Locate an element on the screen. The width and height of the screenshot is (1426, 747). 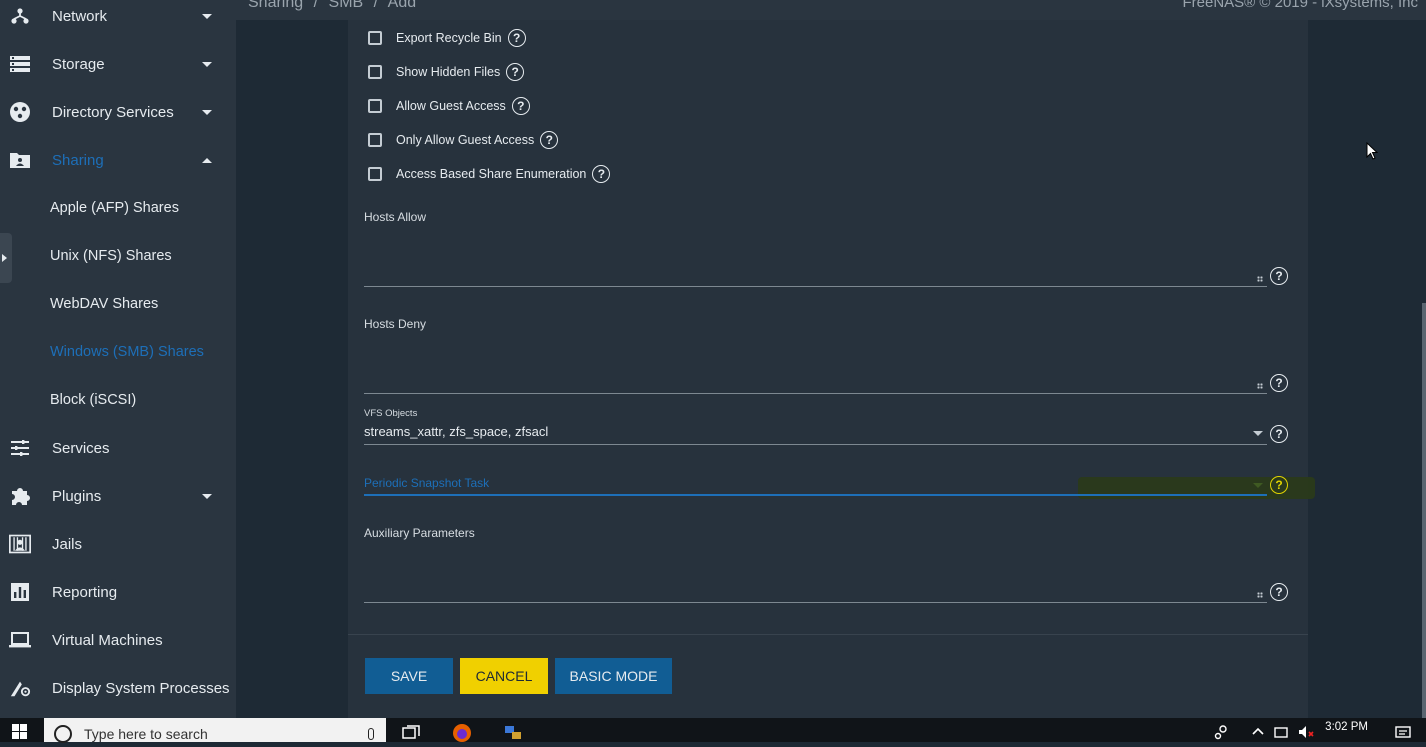
microphone-icon is located at coordinates (371, 734).